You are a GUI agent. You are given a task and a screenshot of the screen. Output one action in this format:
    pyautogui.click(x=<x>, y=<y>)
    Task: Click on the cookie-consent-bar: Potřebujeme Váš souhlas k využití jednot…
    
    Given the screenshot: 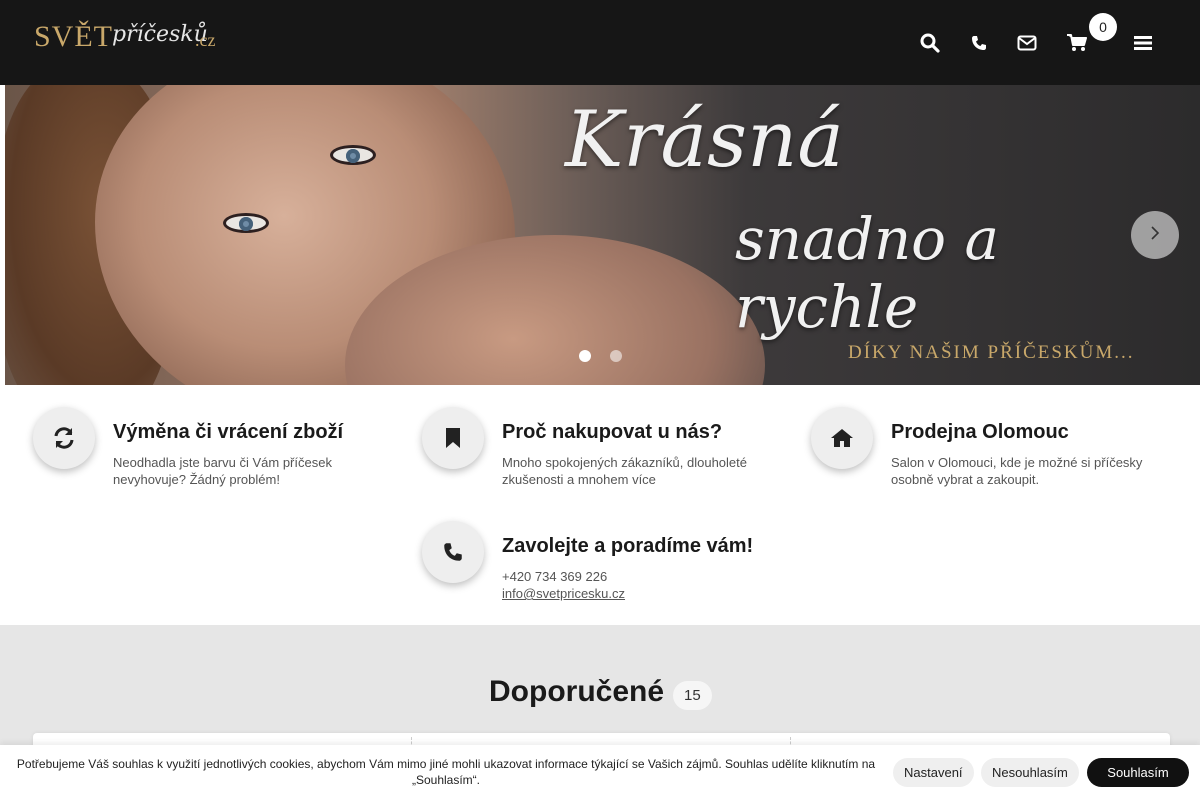 What is the action you would take?
    pyautogui.click(x=600, y=772)
    